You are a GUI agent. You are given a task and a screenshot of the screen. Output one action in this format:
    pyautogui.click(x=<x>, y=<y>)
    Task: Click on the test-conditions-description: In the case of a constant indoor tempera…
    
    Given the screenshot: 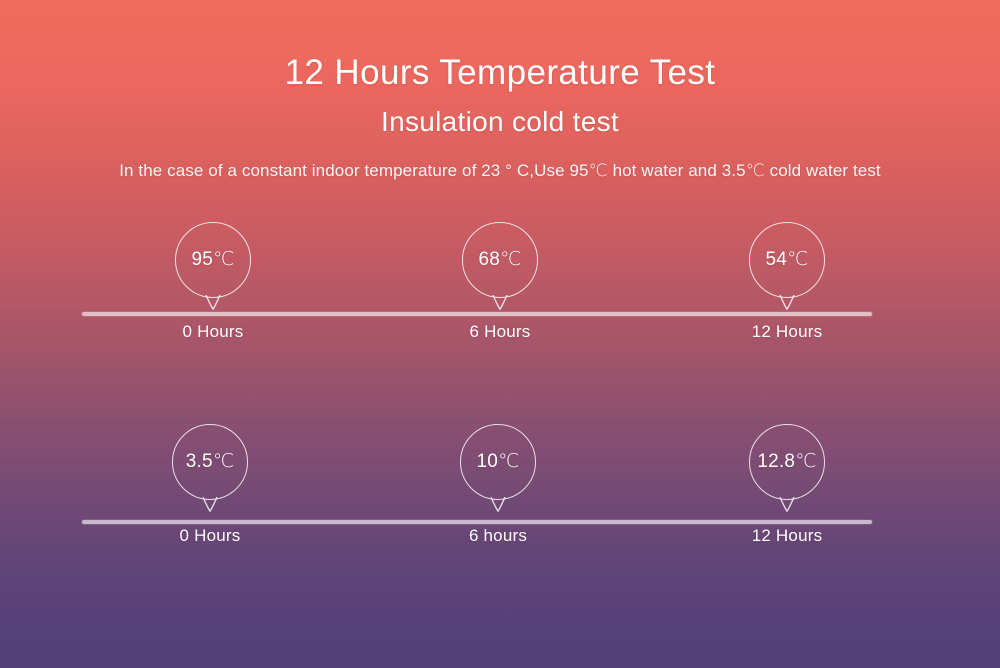 What is the action you would take?
    pyautogui.click(x=500, y=170)
    